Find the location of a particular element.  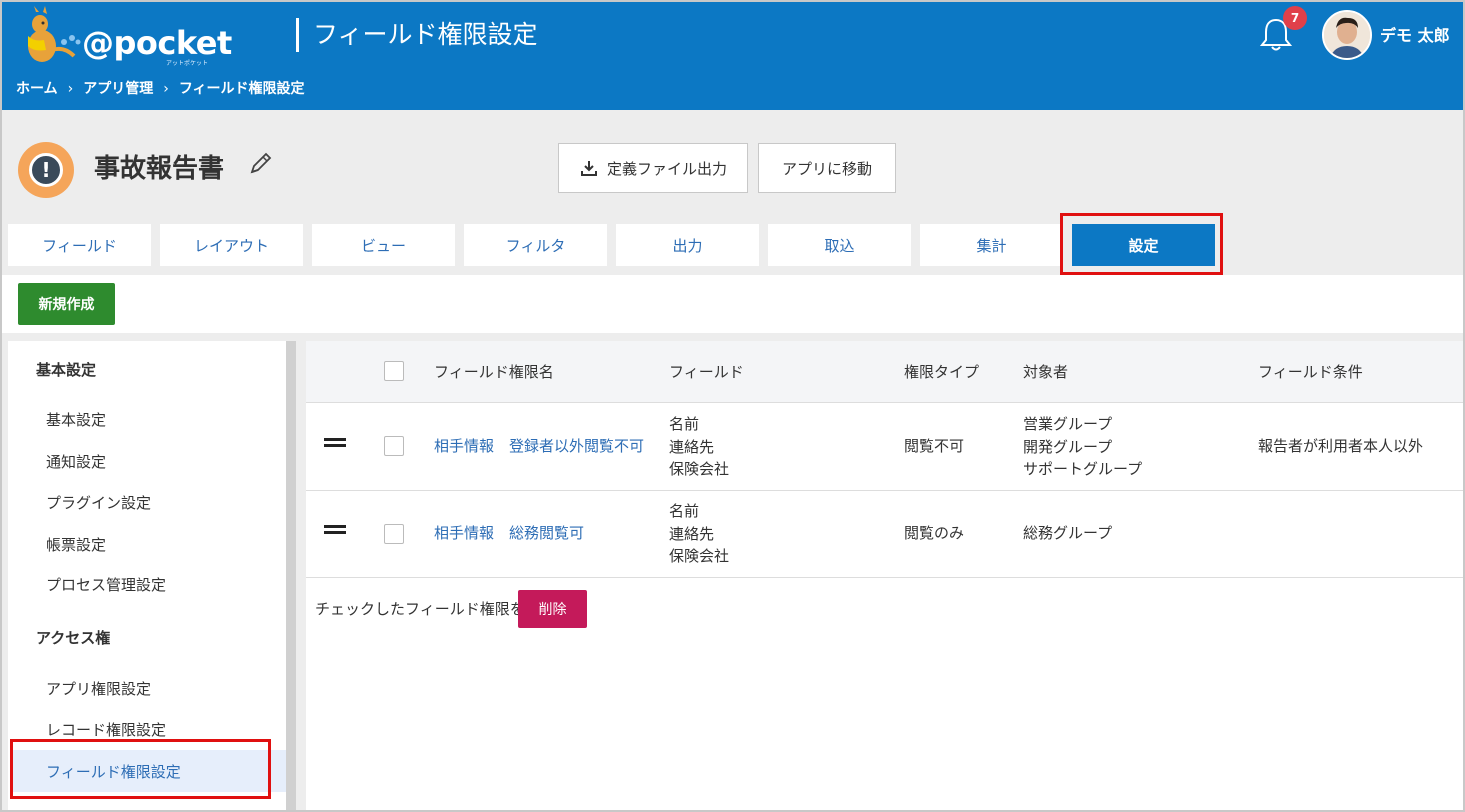

breadcrumb: ホーム › アプリ管理 › フィールド権限設定 is located at coordinates (160, 88).